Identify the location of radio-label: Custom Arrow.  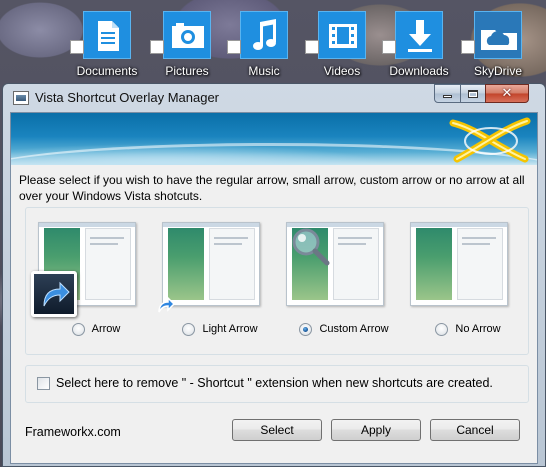
(354, 329).